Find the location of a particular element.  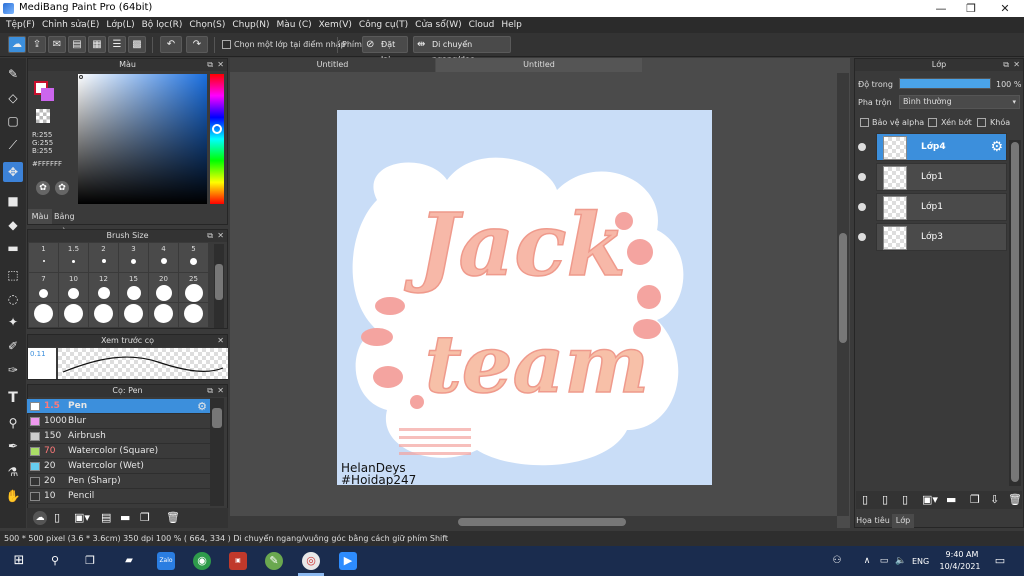

menu-window: Cửa sổ(W) is located at coordinates (441, 25).